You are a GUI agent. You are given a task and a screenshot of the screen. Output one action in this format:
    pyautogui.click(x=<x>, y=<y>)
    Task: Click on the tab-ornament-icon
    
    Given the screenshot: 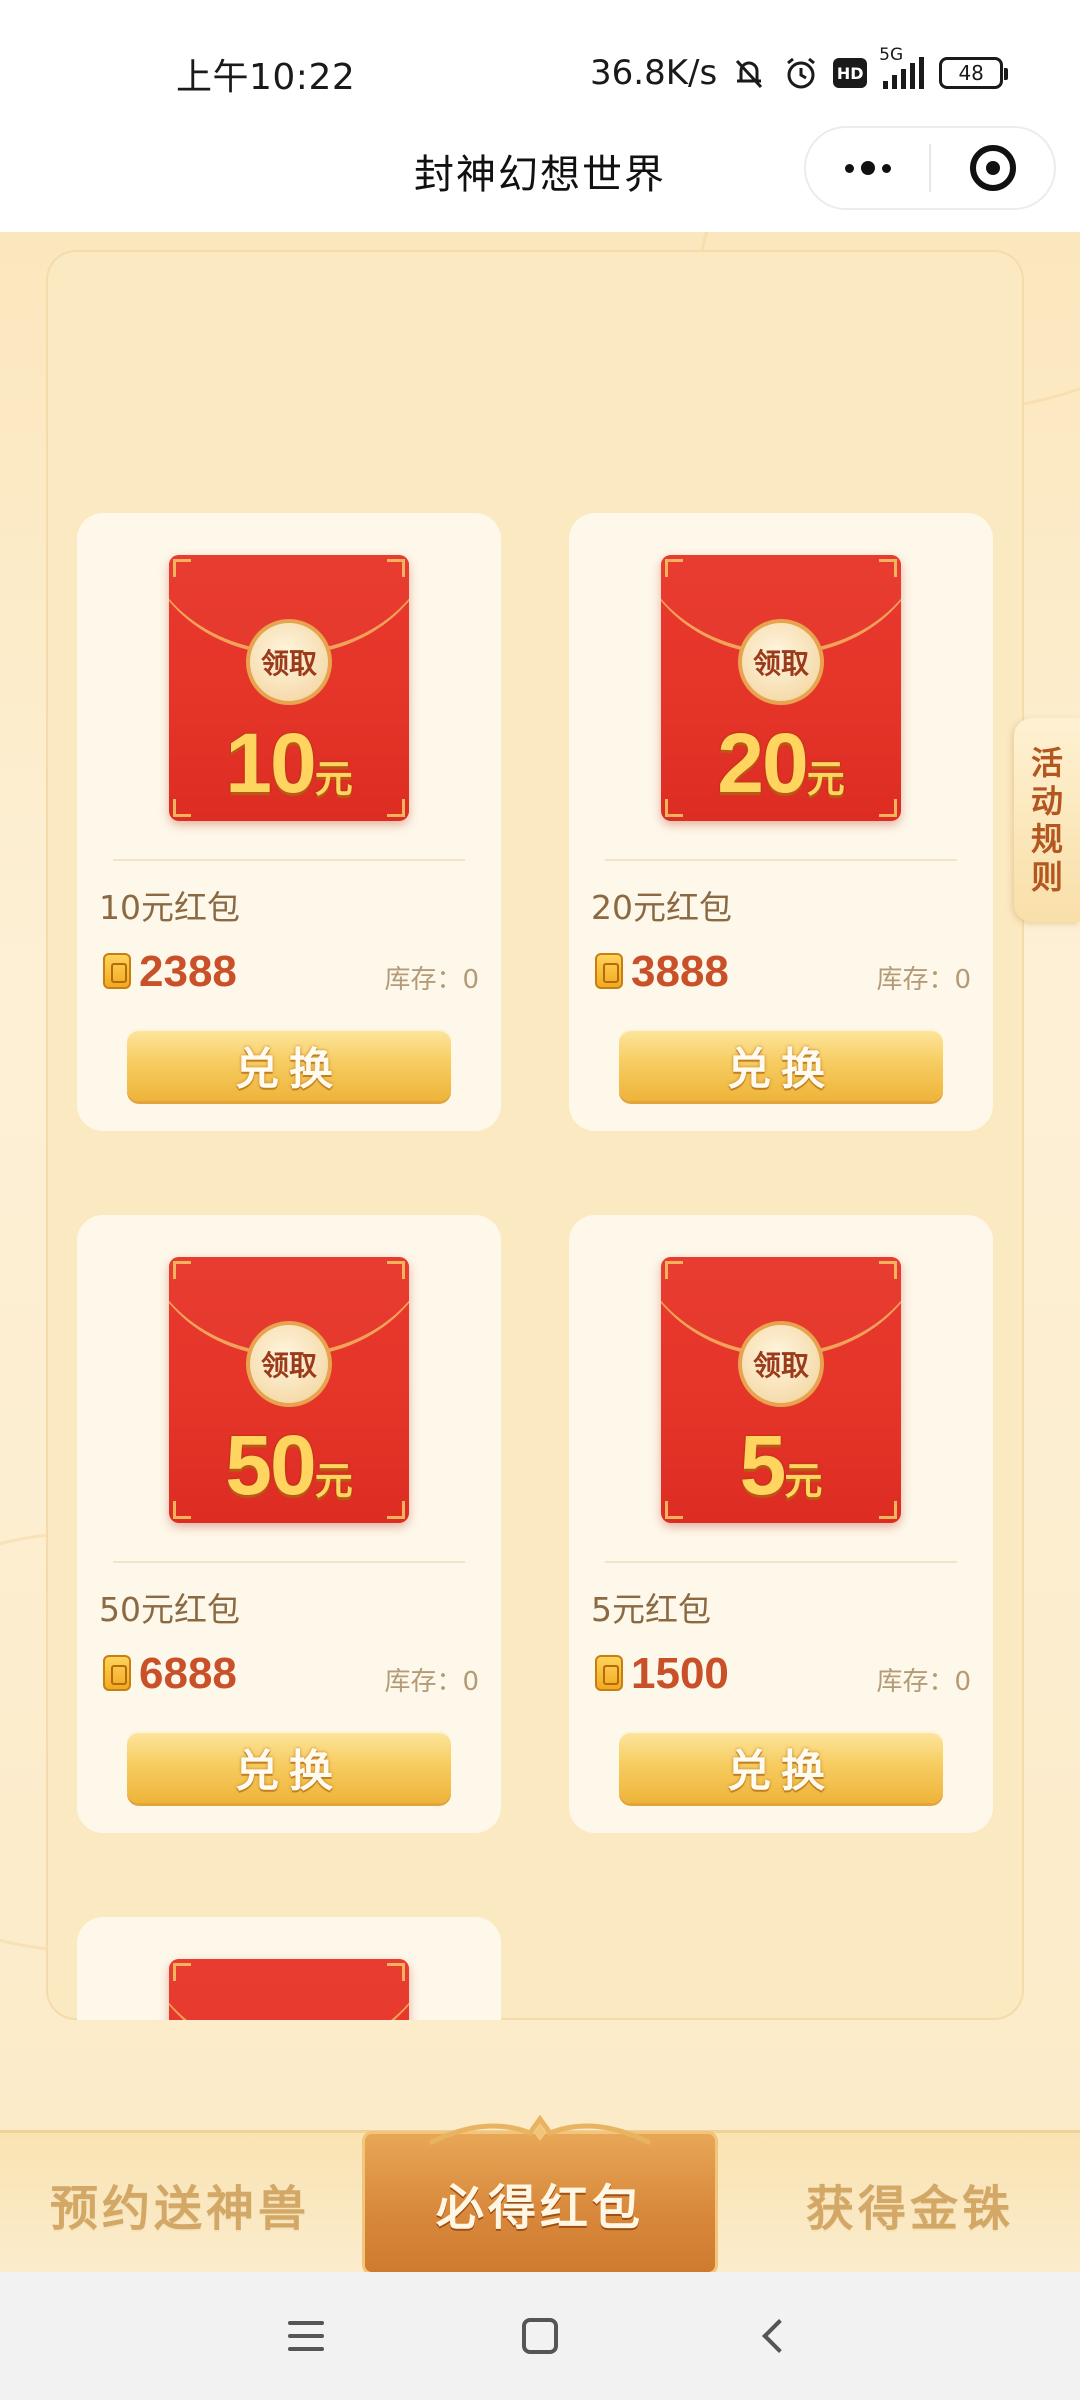 What is the action you would take?
    pyautogui.click(x=540, y=2130)
    